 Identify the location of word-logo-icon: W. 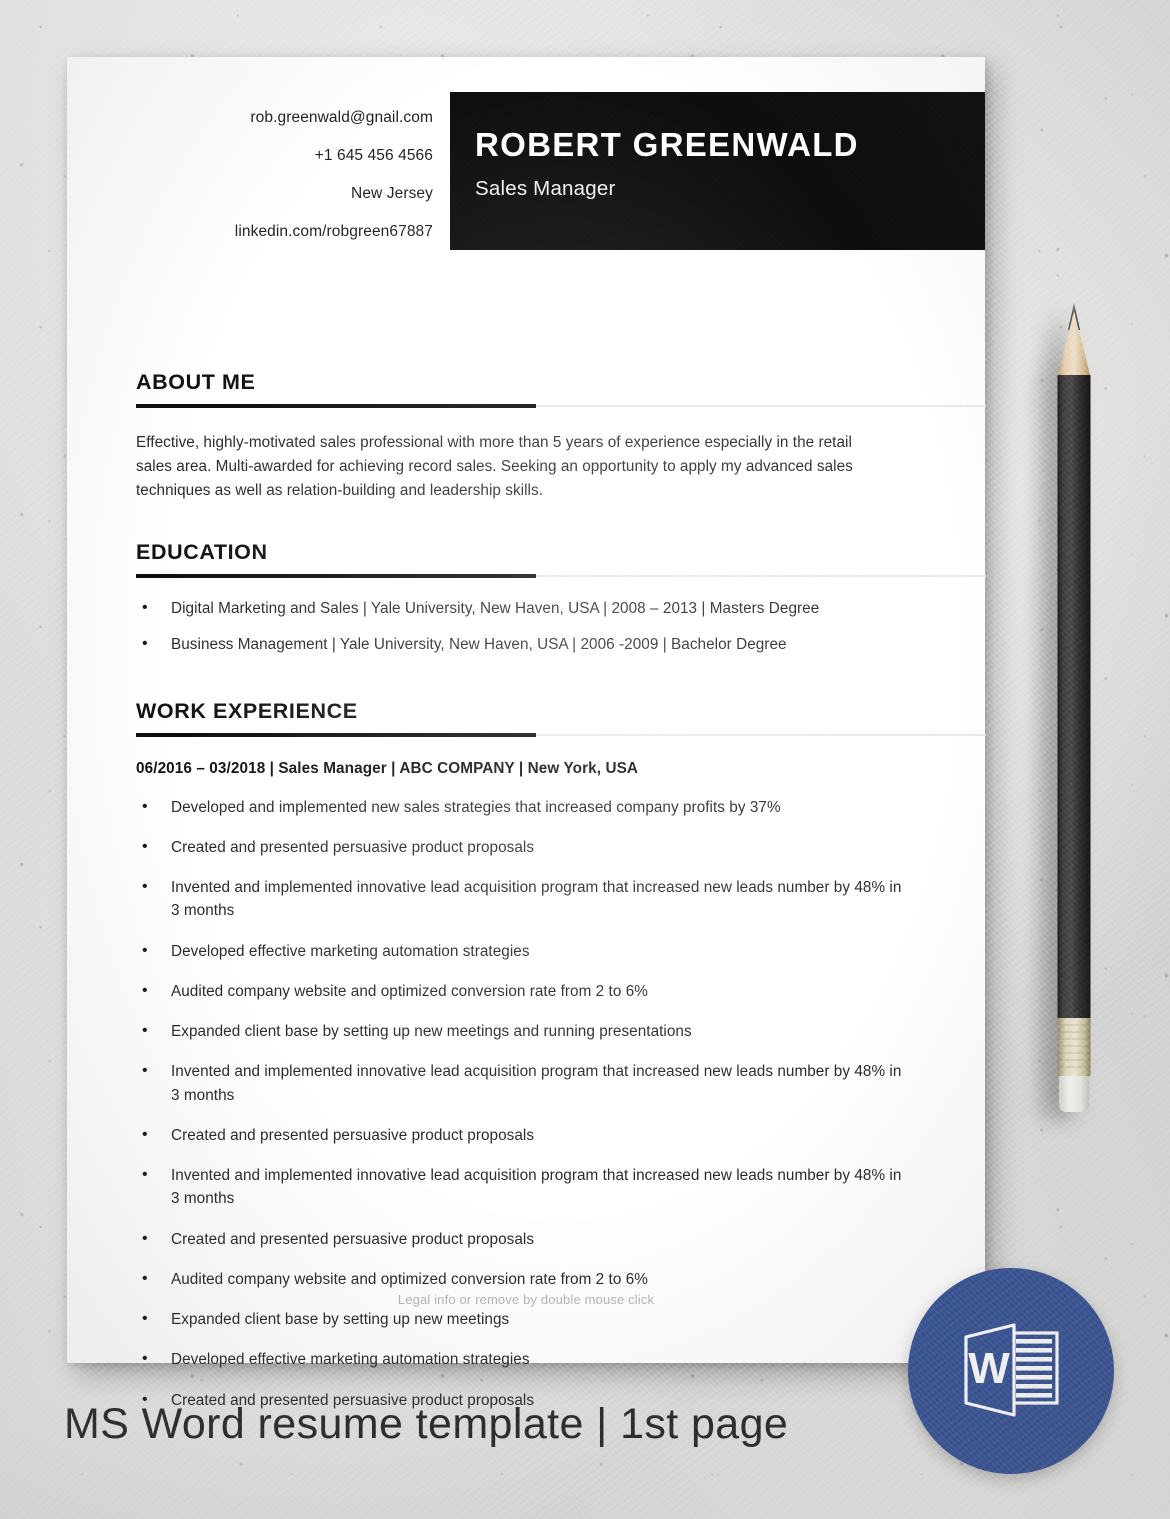
(1011, 1370).